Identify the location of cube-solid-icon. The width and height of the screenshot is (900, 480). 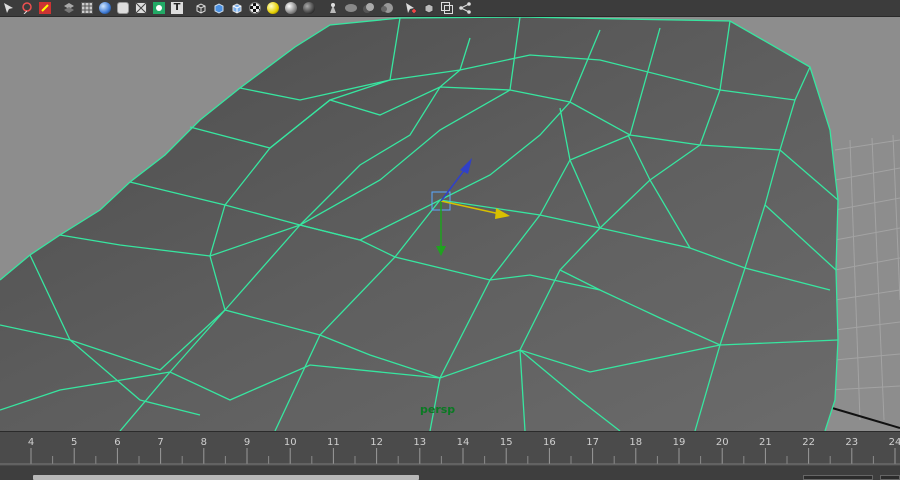
(219, 8).